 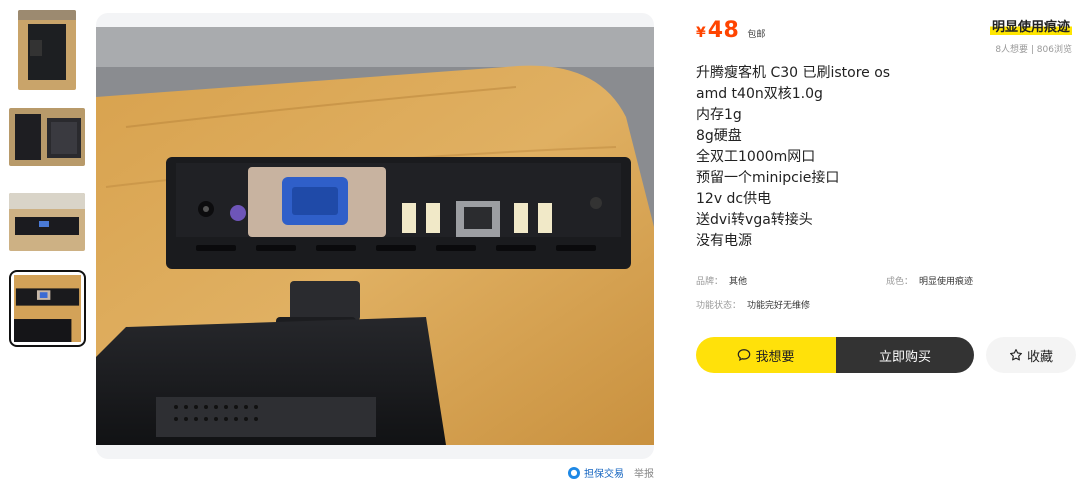 I want to click on thumbnail-4-selected, so click(x=47, y=308).